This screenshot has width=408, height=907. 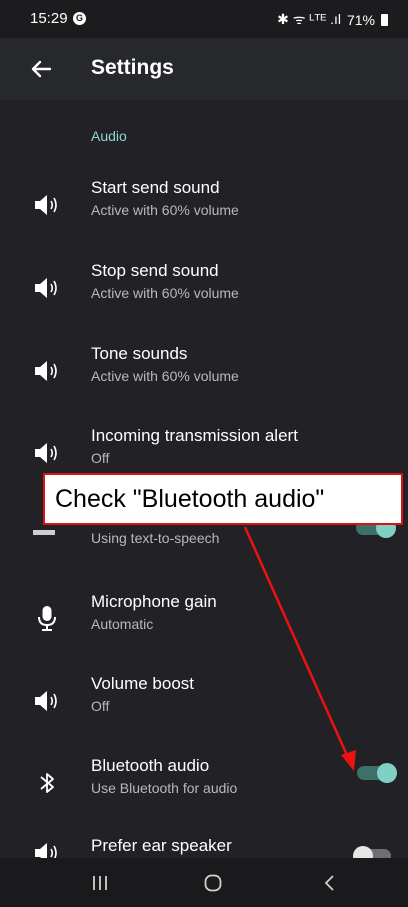 I want to click on back-icon, so click(x=330, y=883).